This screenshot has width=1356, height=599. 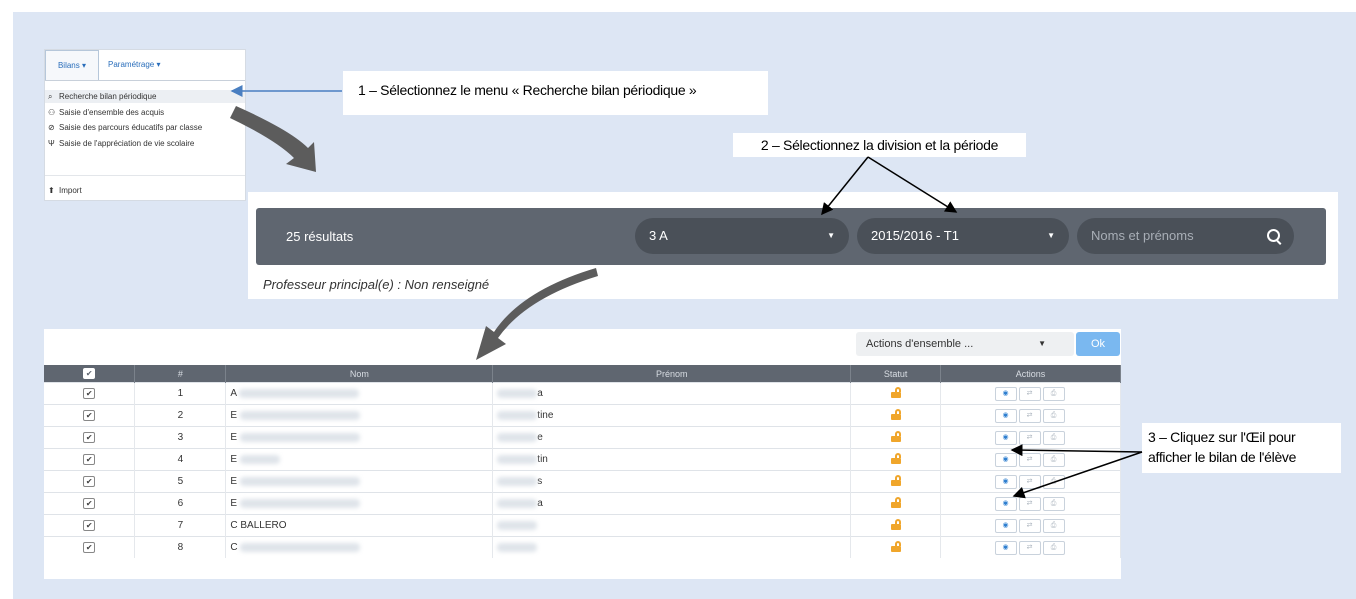 What do you see at coordinates (845, 186) in the screenshot?
I see `arrow-step-2-division` at bounding box center [845, 186].